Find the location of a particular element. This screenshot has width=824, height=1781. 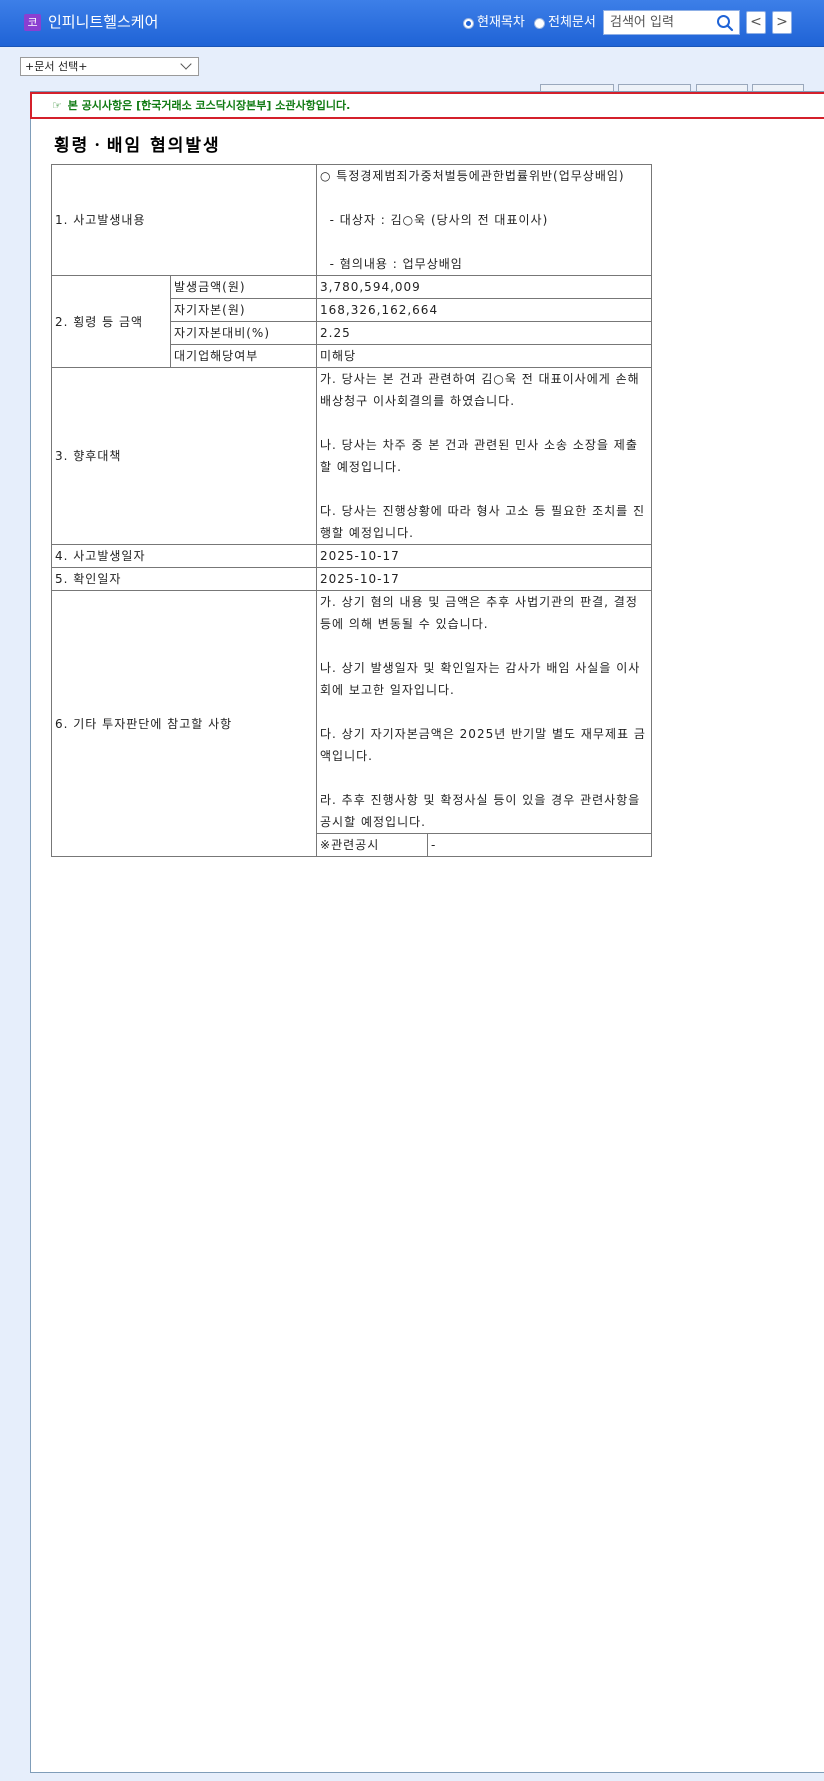

row2-item-label: 대기업해당여부 is located at coordinates (243, 356).